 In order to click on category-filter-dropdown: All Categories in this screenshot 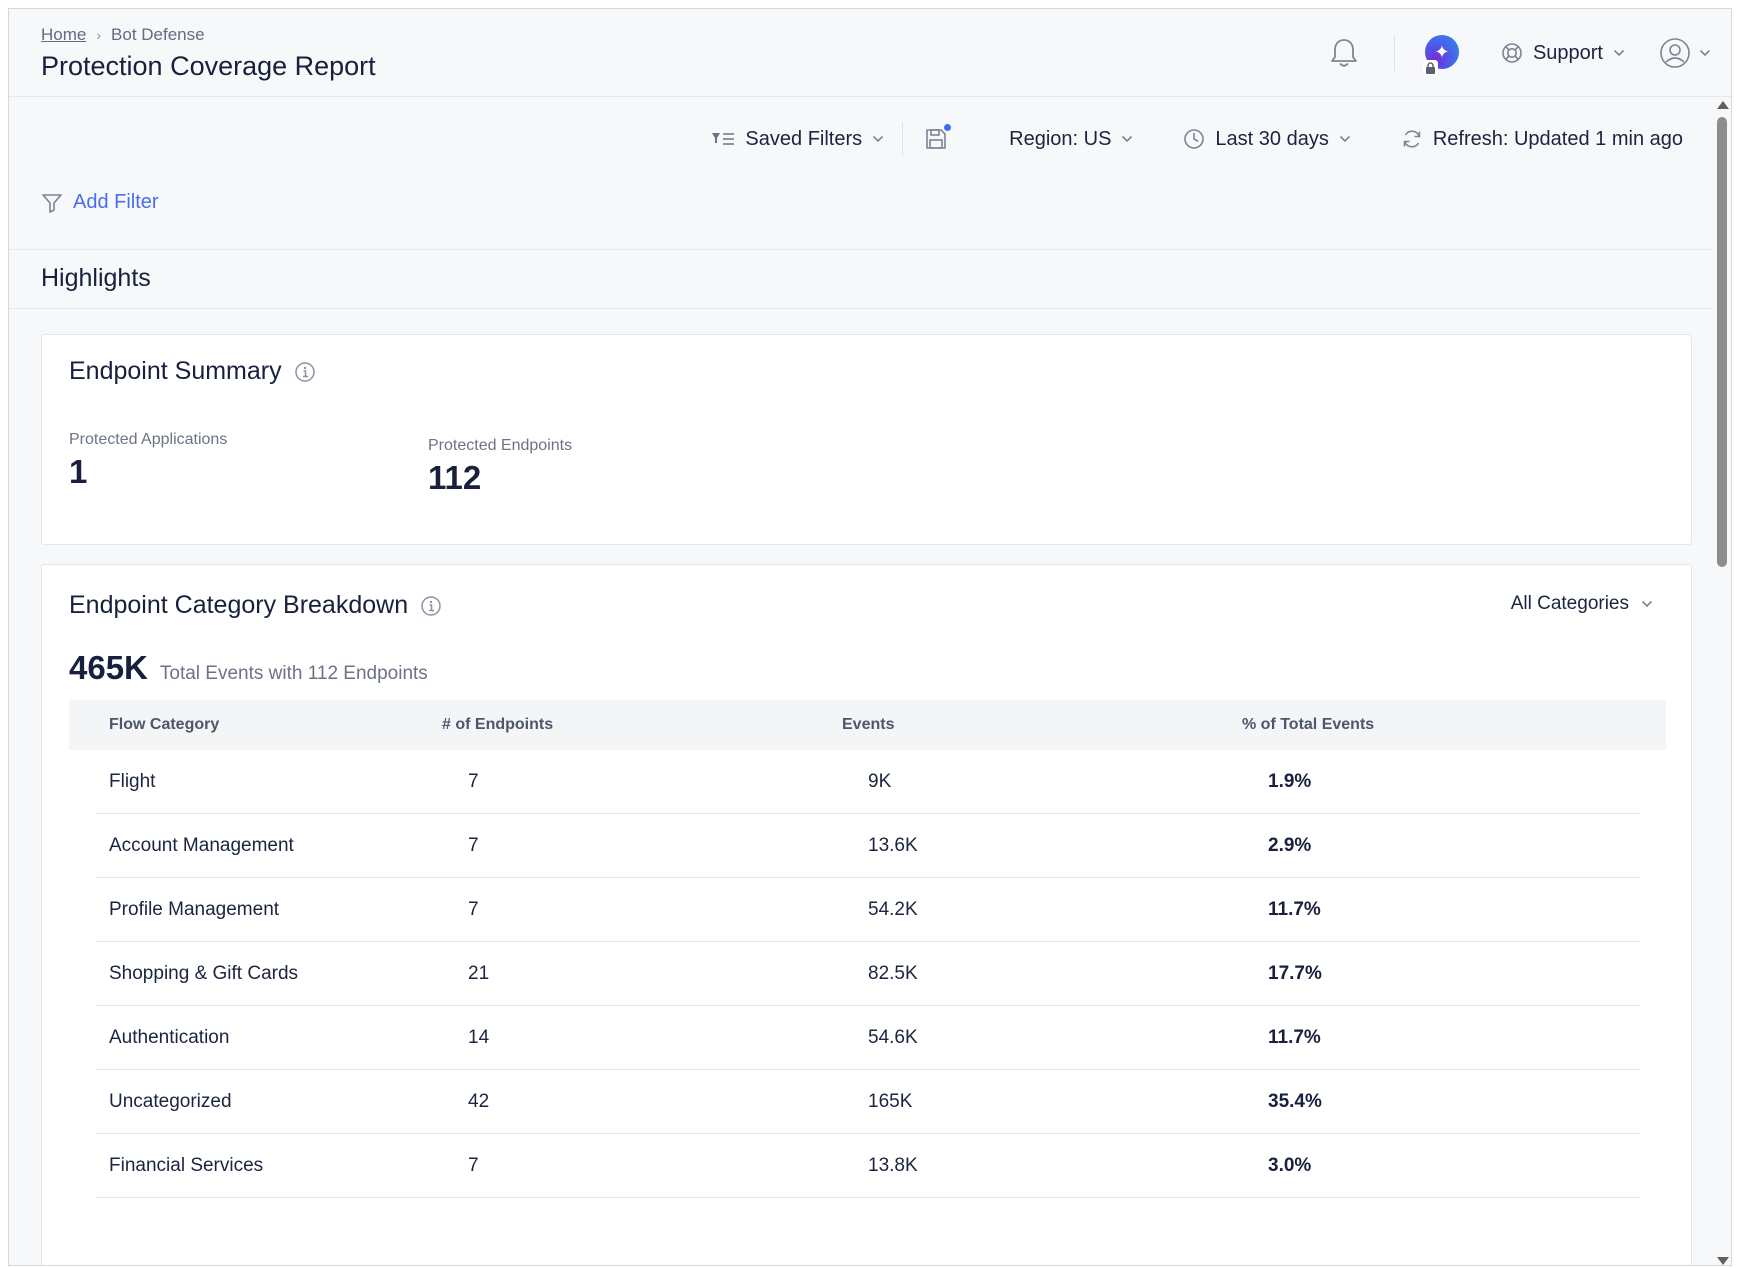, I will do `click(1582, 604)`.